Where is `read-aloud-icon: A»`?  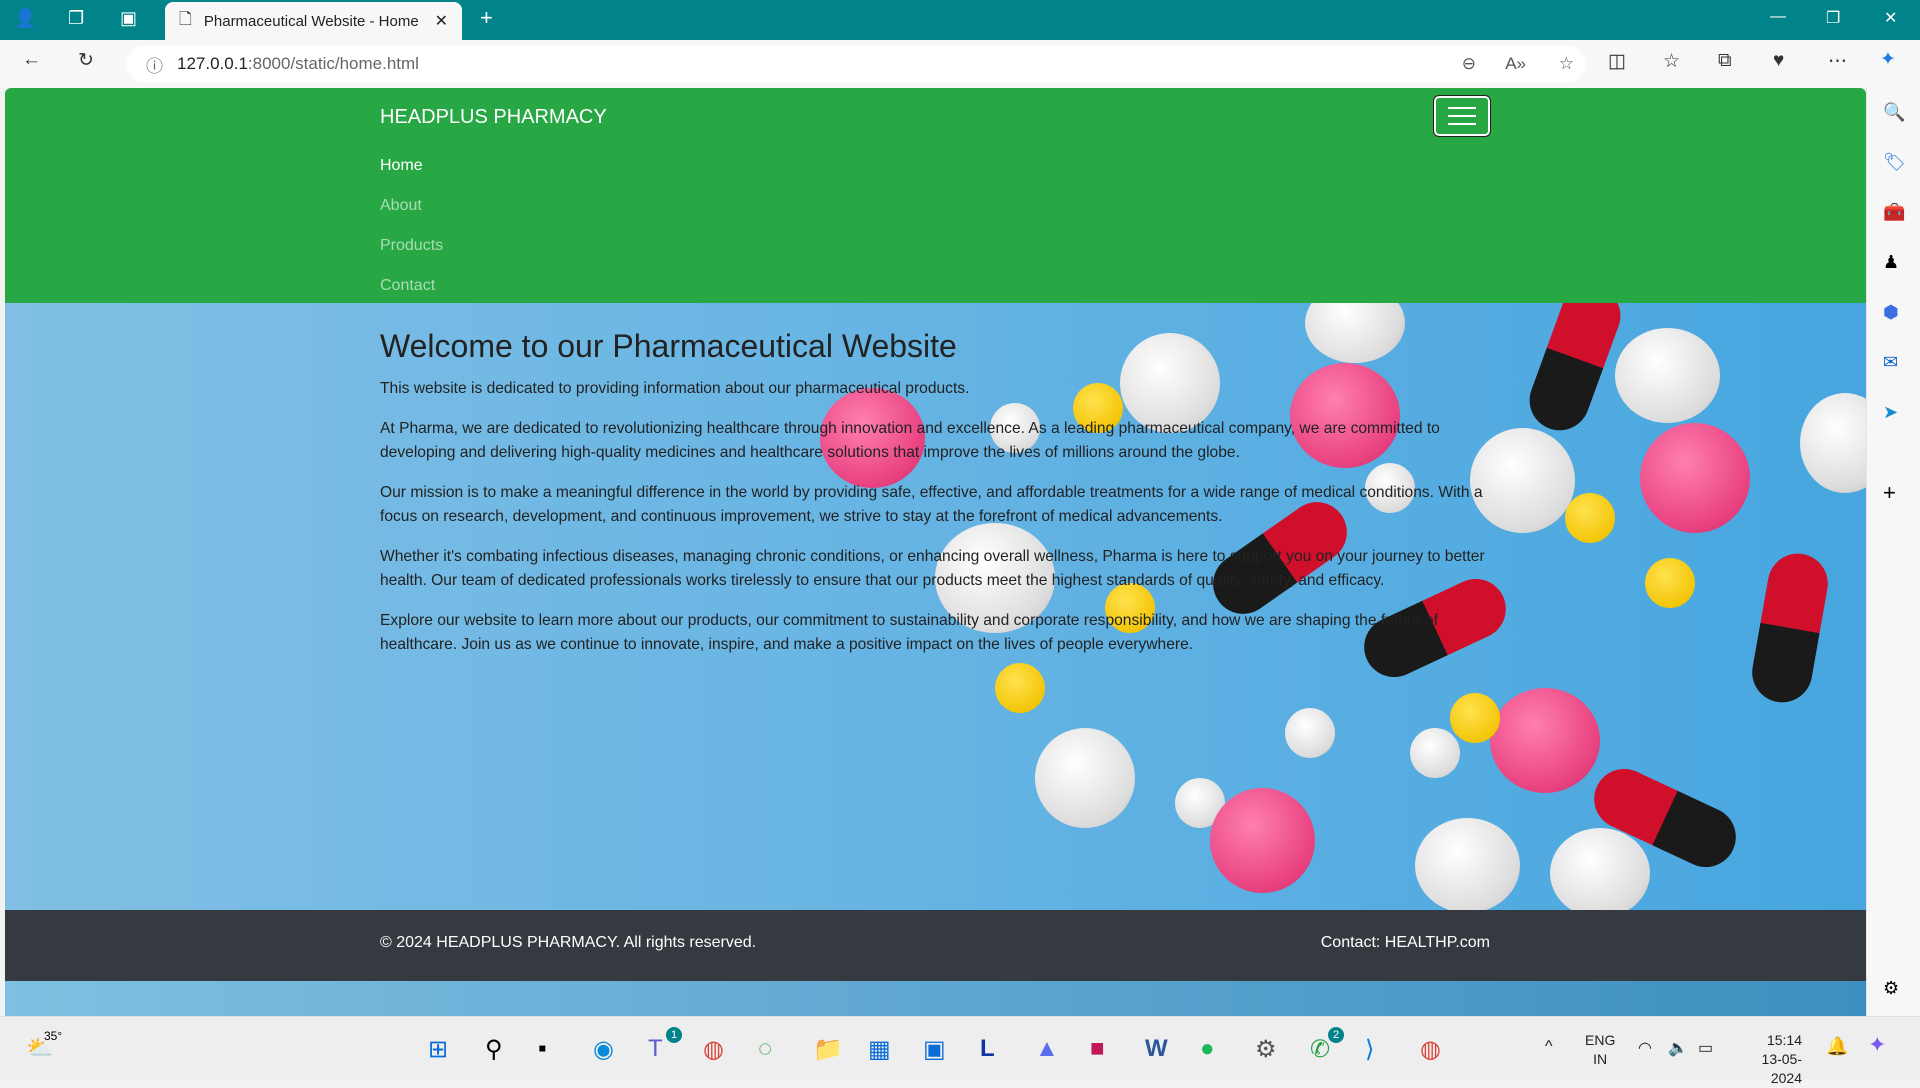
read-aloud-icon: A» is located at coordinates (1515, 64).